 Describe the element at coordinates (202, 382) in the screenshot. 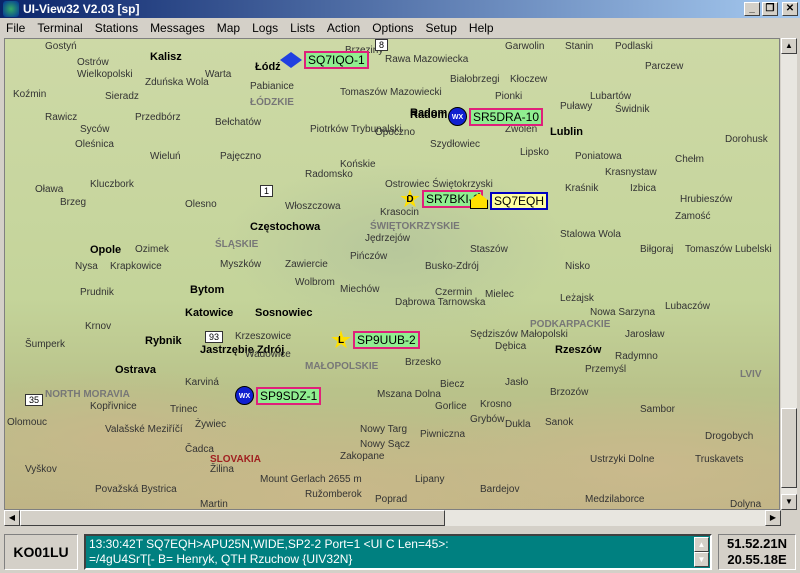

I see `city-label: Karviná` at that location.